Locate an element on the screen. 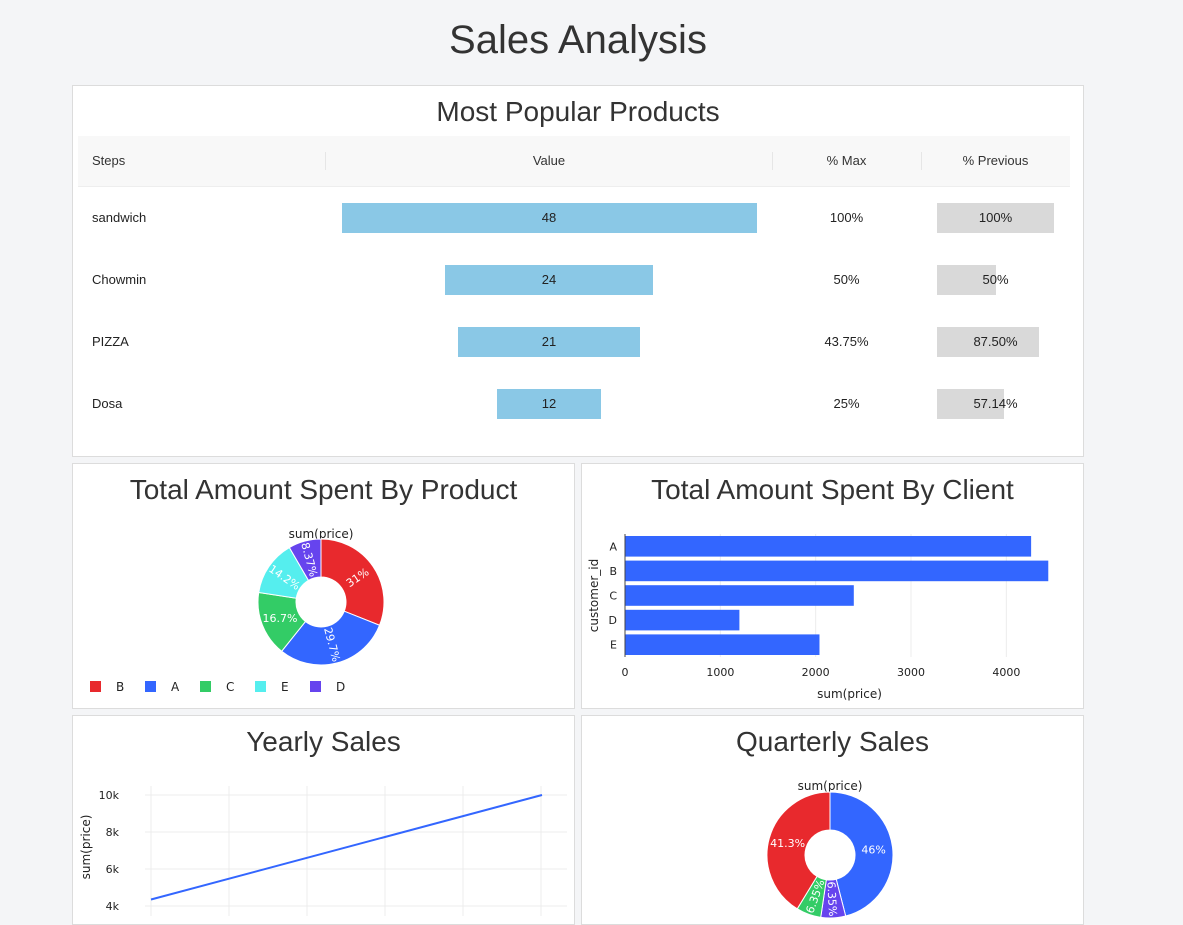  yearly-line-chart: 4k 6k 8k 10k sum(price) is located at coordinates (323, 851).